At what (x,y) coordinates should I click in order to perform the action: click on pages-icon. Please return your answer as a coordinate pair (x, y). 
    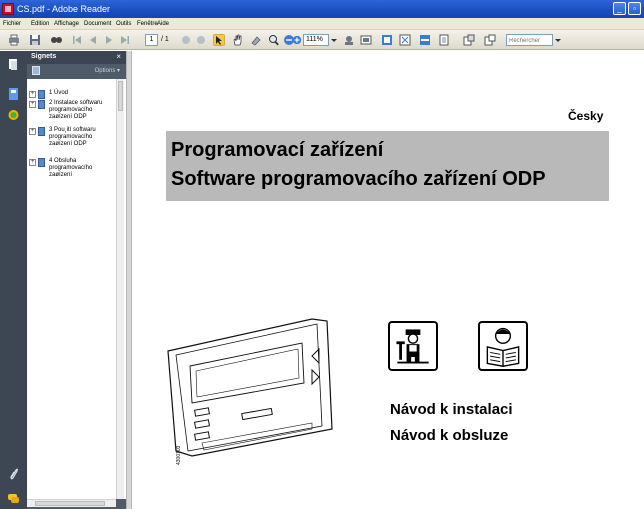
    Looking at the image, I should click on (13, 64).